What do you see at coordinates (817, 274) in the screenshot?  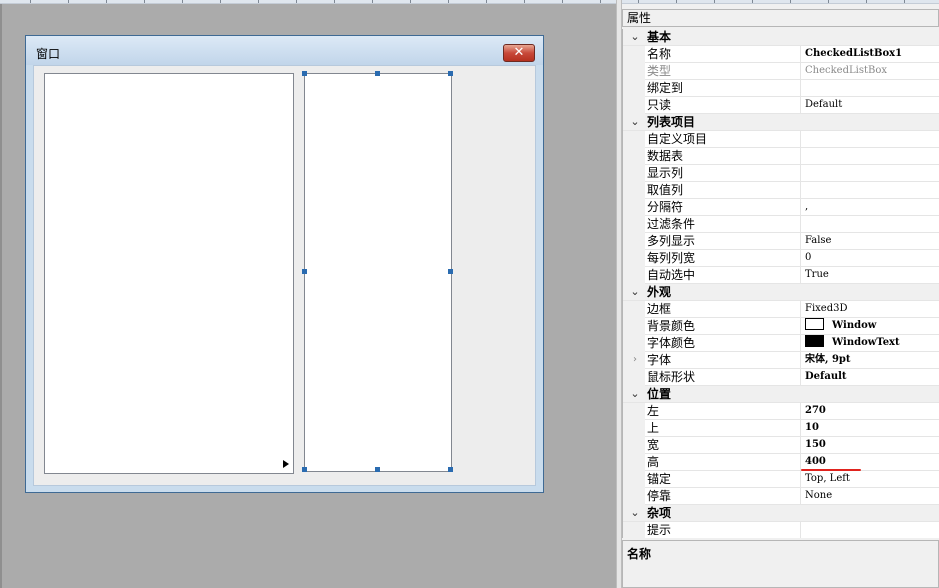 I see `property-value-text: True` at bounding box center [817, 274].